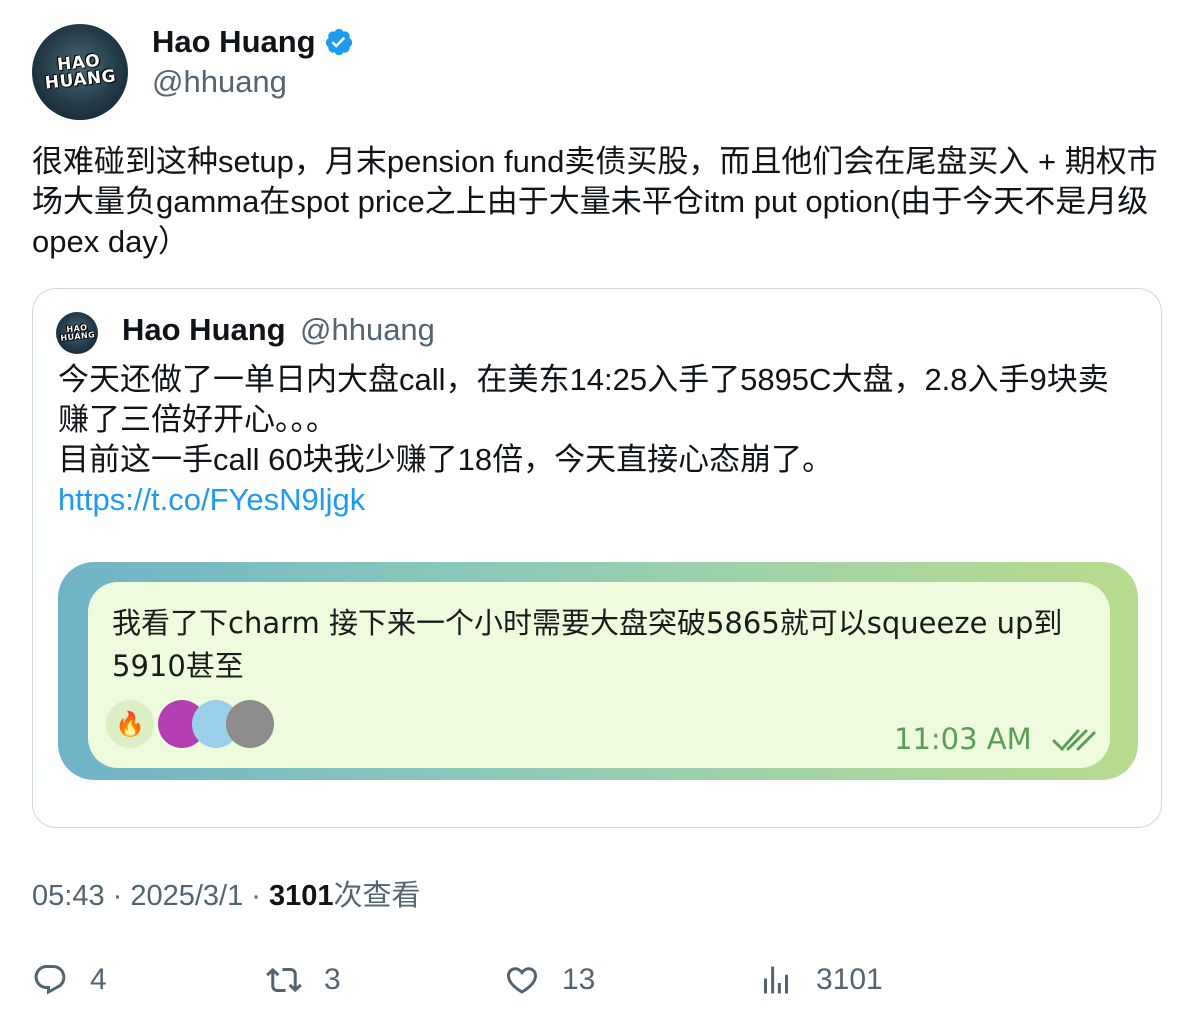 The width and height of the screenshot is (1196, 1032). Describe the element at coordinates (130, 724) in the screenshot. I see `fire-reaction-icon: 🔥` at that location.